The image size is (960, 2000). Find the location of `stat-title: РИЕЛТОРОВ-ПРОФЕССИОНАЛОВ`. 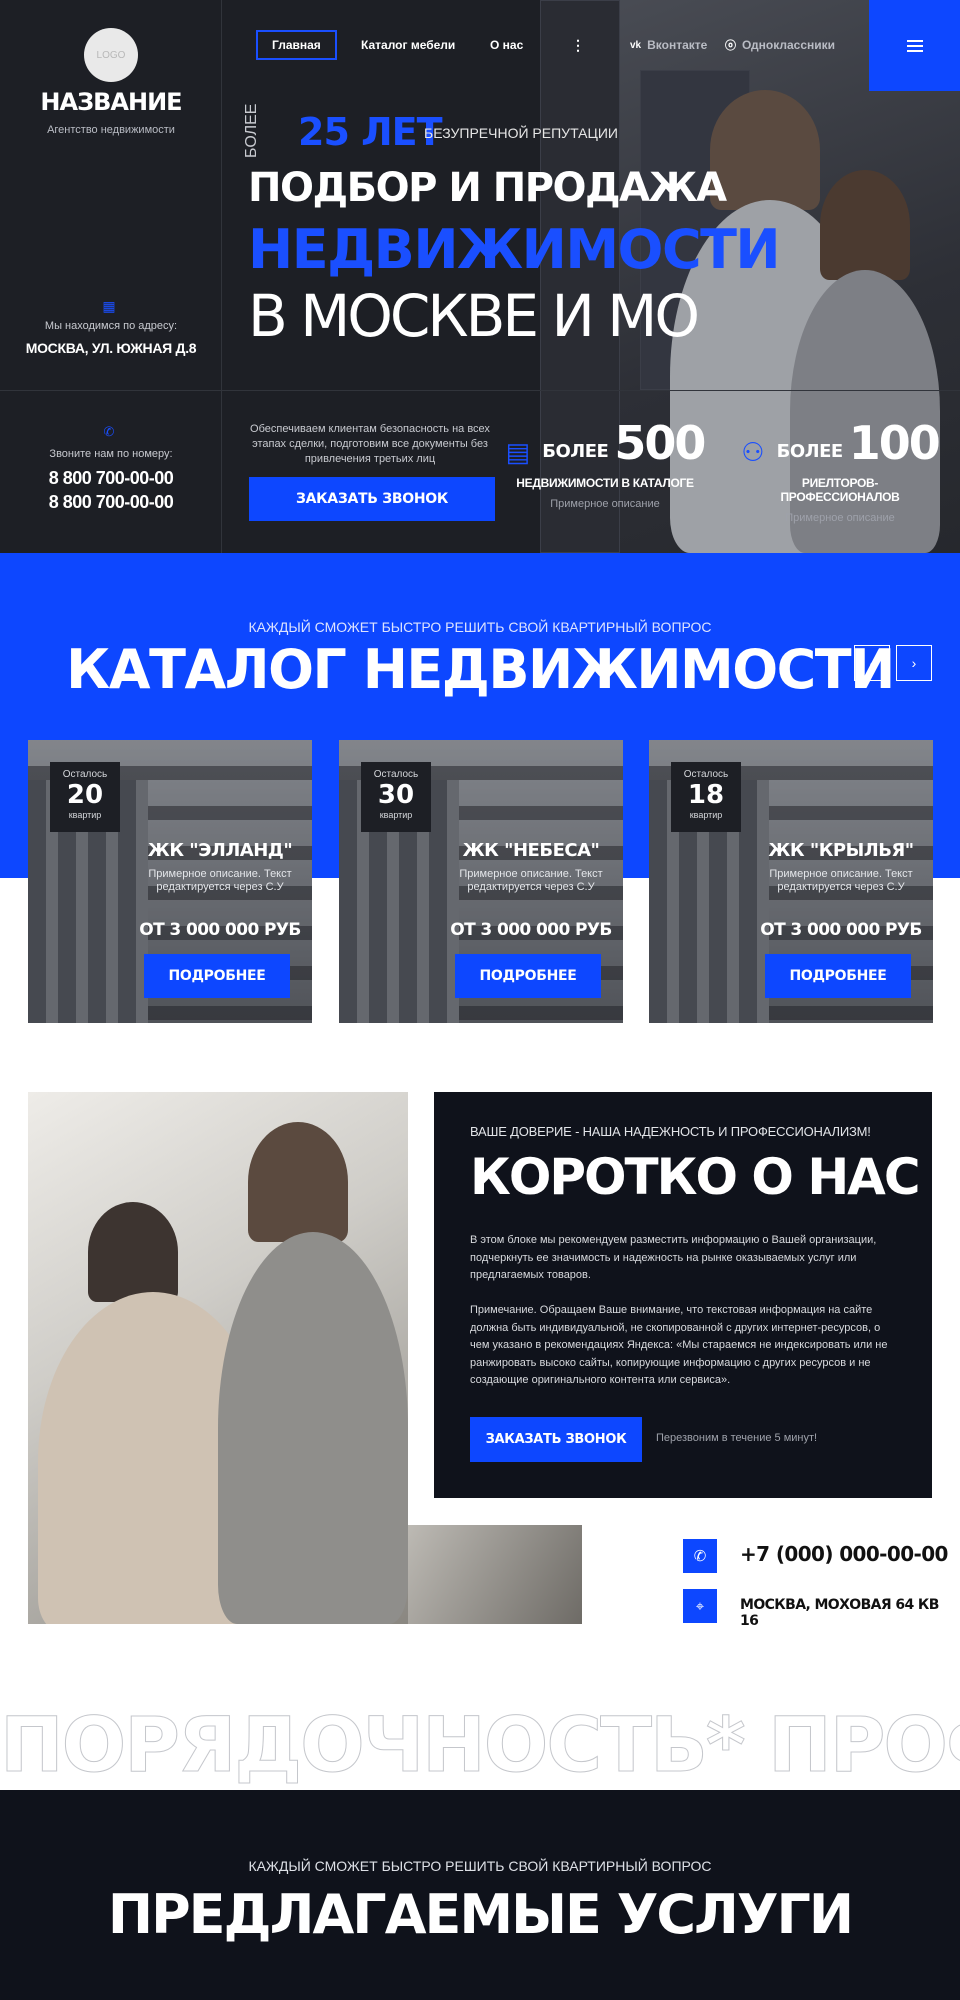

stat-title: РИЕЛТОРОВ-ПРОФЕССИОНАЛОВ is located at coordinates (840, 490).